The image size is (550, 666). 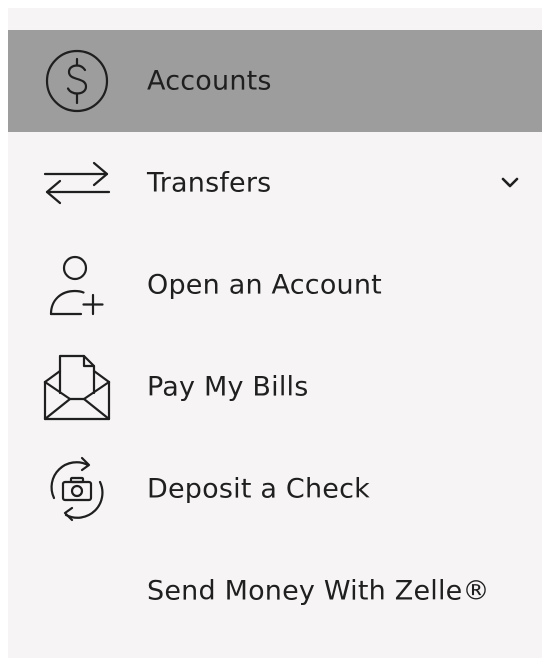 What do you see at coordinates (228, 387) in the screenshot?
I see `menu-item-label: Pay My Bills` at bounding box center [228, 387].